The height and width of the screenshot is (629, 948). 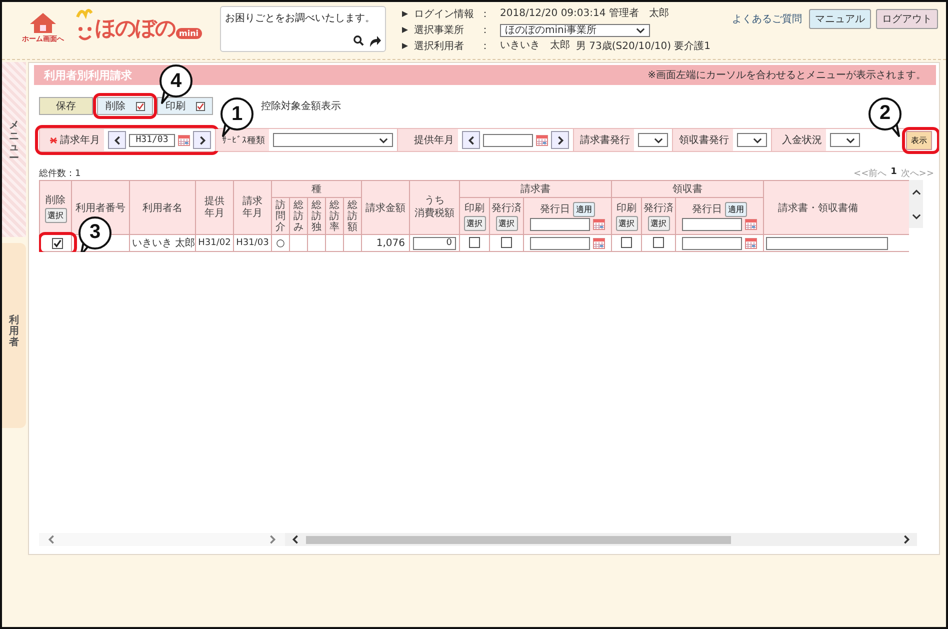 I want to click on header-cell: 総訪独, so click(x=317, y=216).